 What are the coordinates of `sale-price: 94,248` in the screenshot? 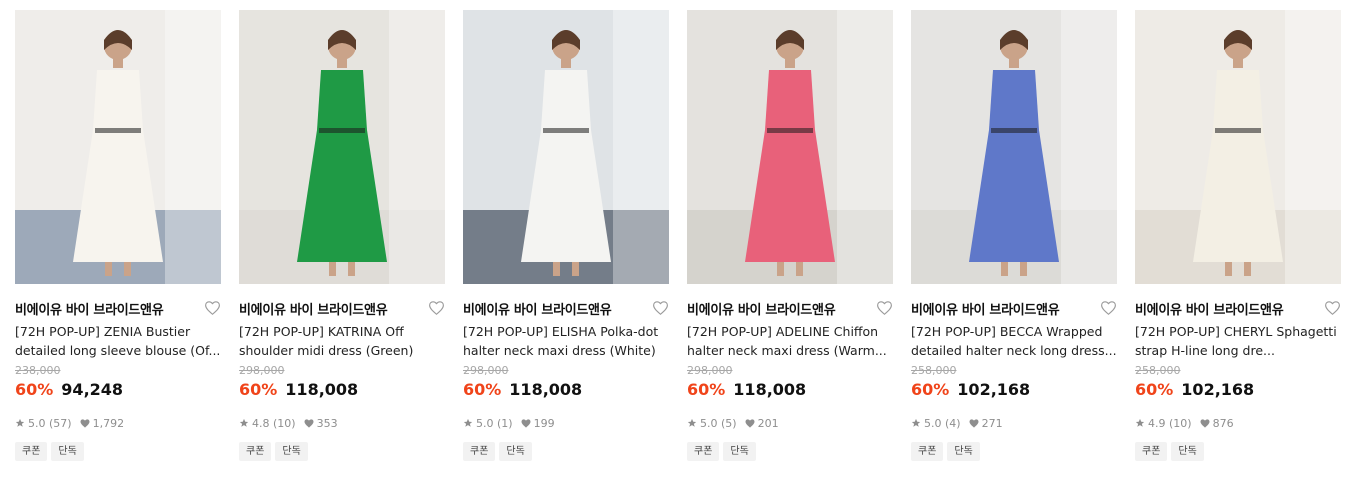 It's located at (92, 389).